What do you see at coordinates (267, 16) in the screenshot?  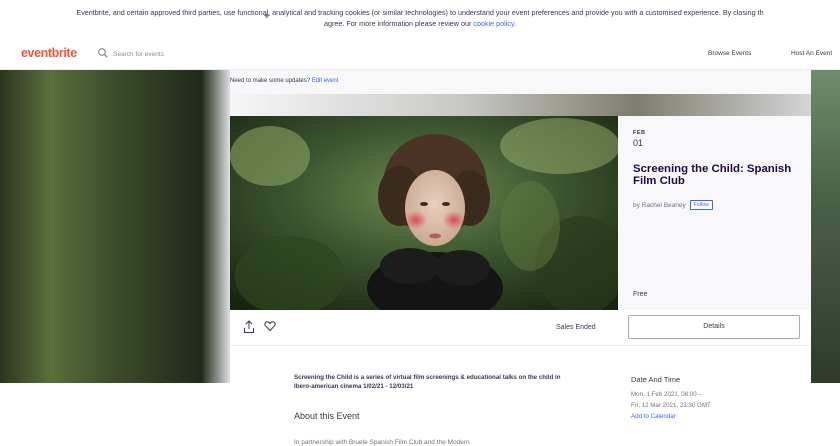 I see `cursor-icon: ⌖` at bounding box center [267, 16].